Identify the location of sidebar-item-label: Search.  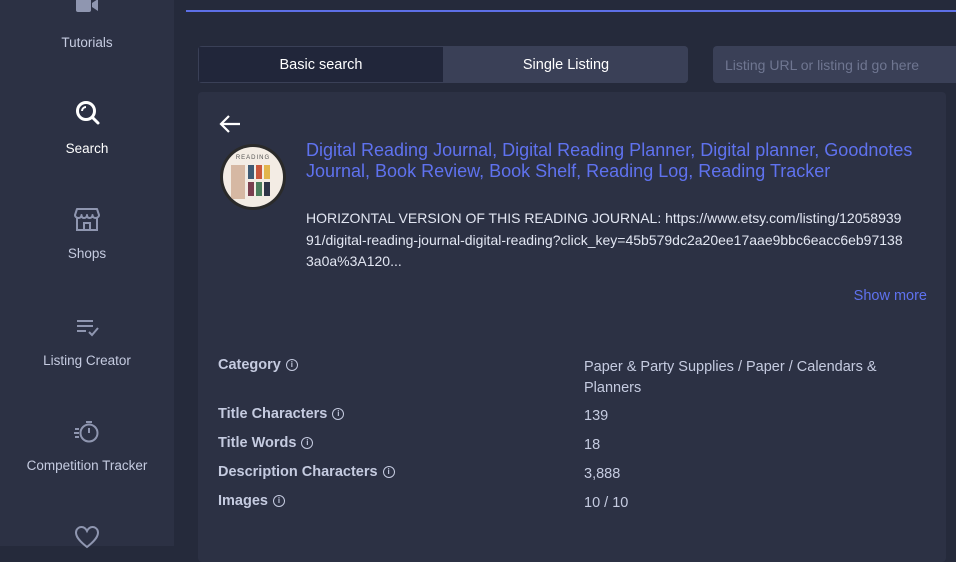
(87, 148).